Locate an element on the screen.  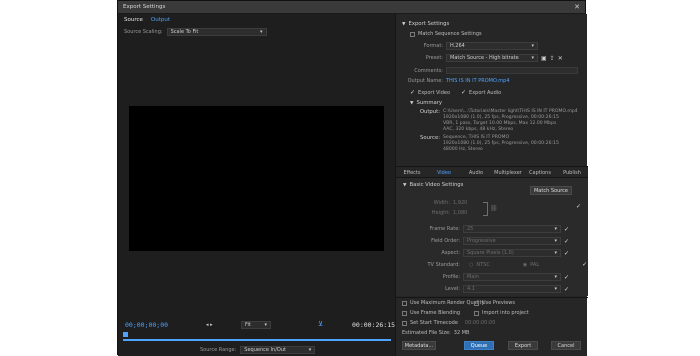
max-render-quality-checkbox is located at coordinates (404, 303).